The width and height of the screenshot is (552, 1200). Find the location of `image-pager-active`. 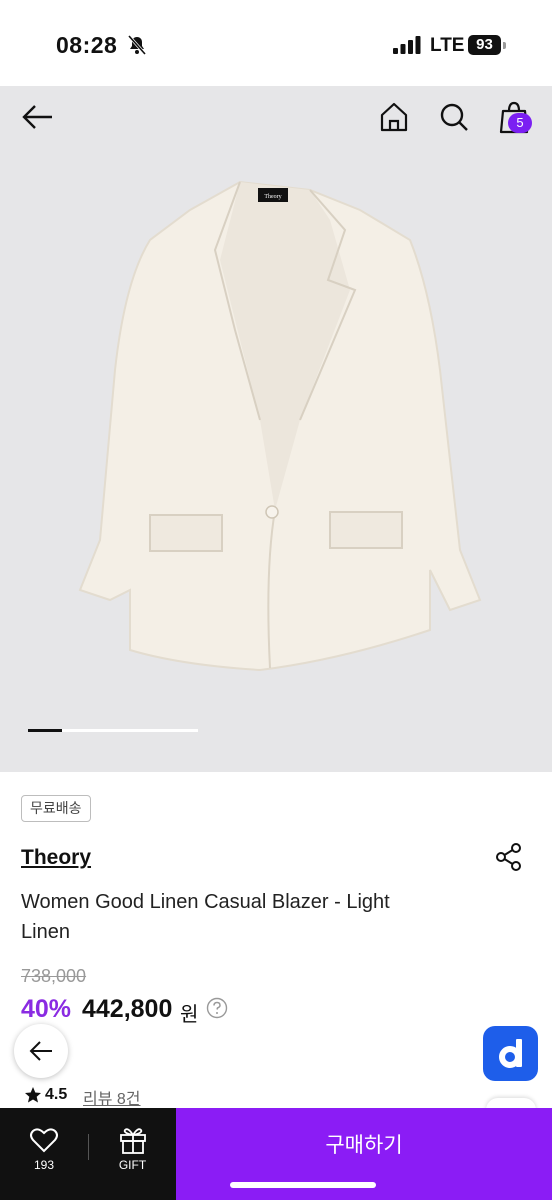

image-pager-active is located at coordinates (45, 730).